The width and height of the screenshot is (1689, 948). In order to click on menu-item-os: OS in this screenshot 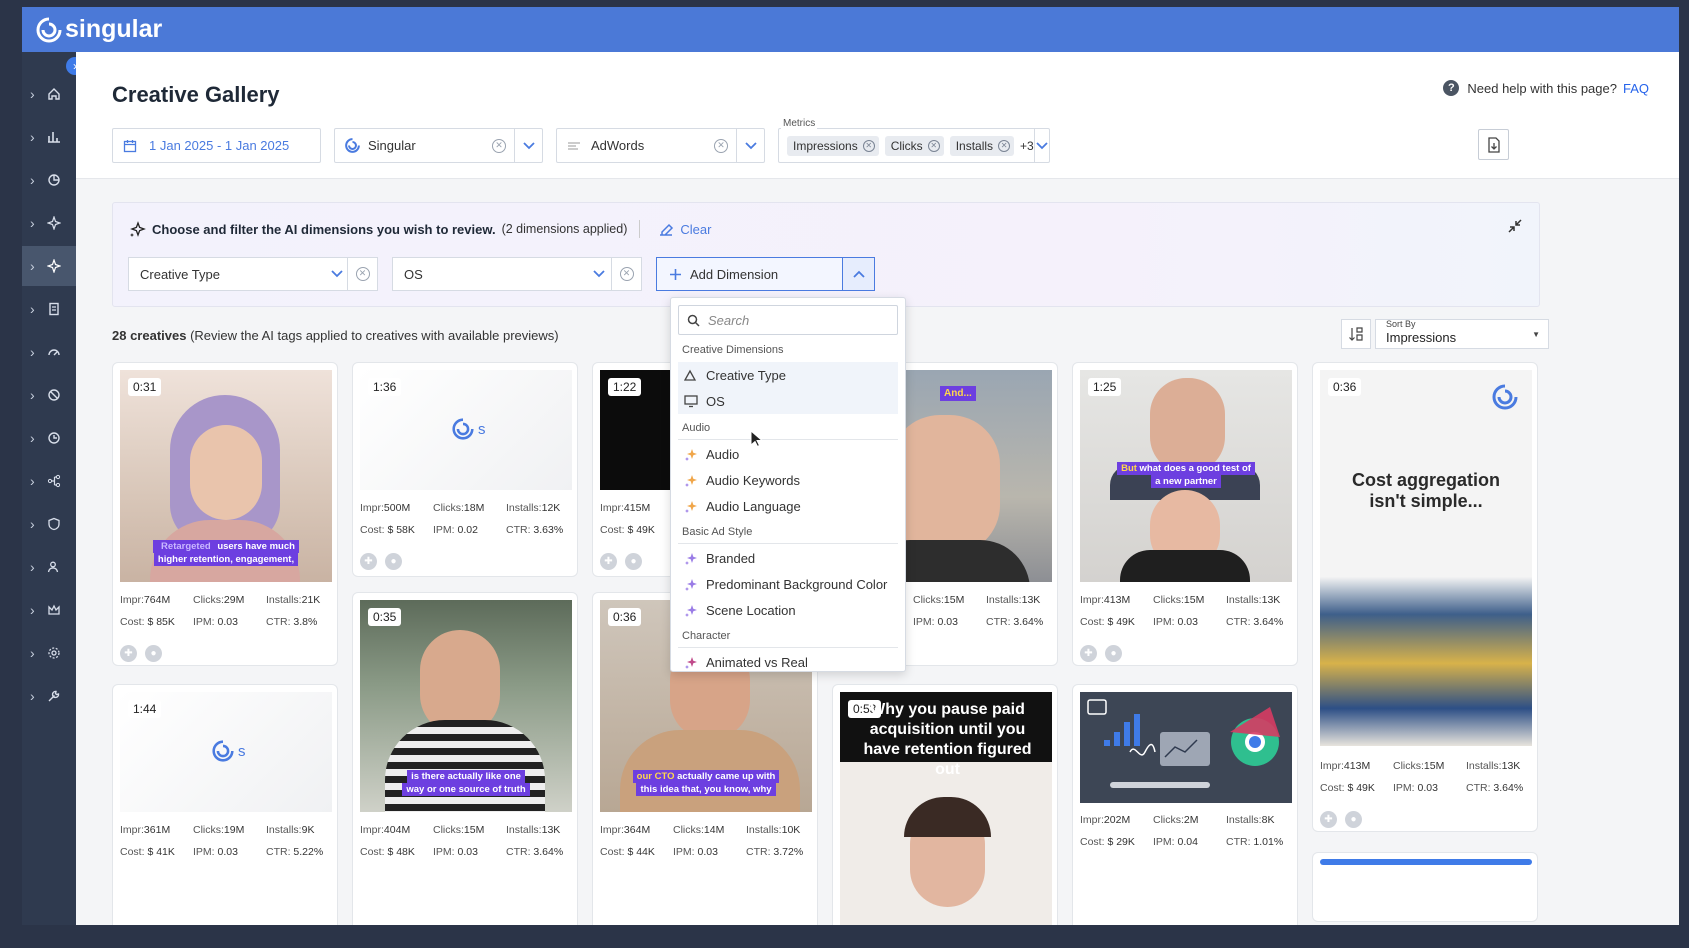, I will do `click(788, 401)`.